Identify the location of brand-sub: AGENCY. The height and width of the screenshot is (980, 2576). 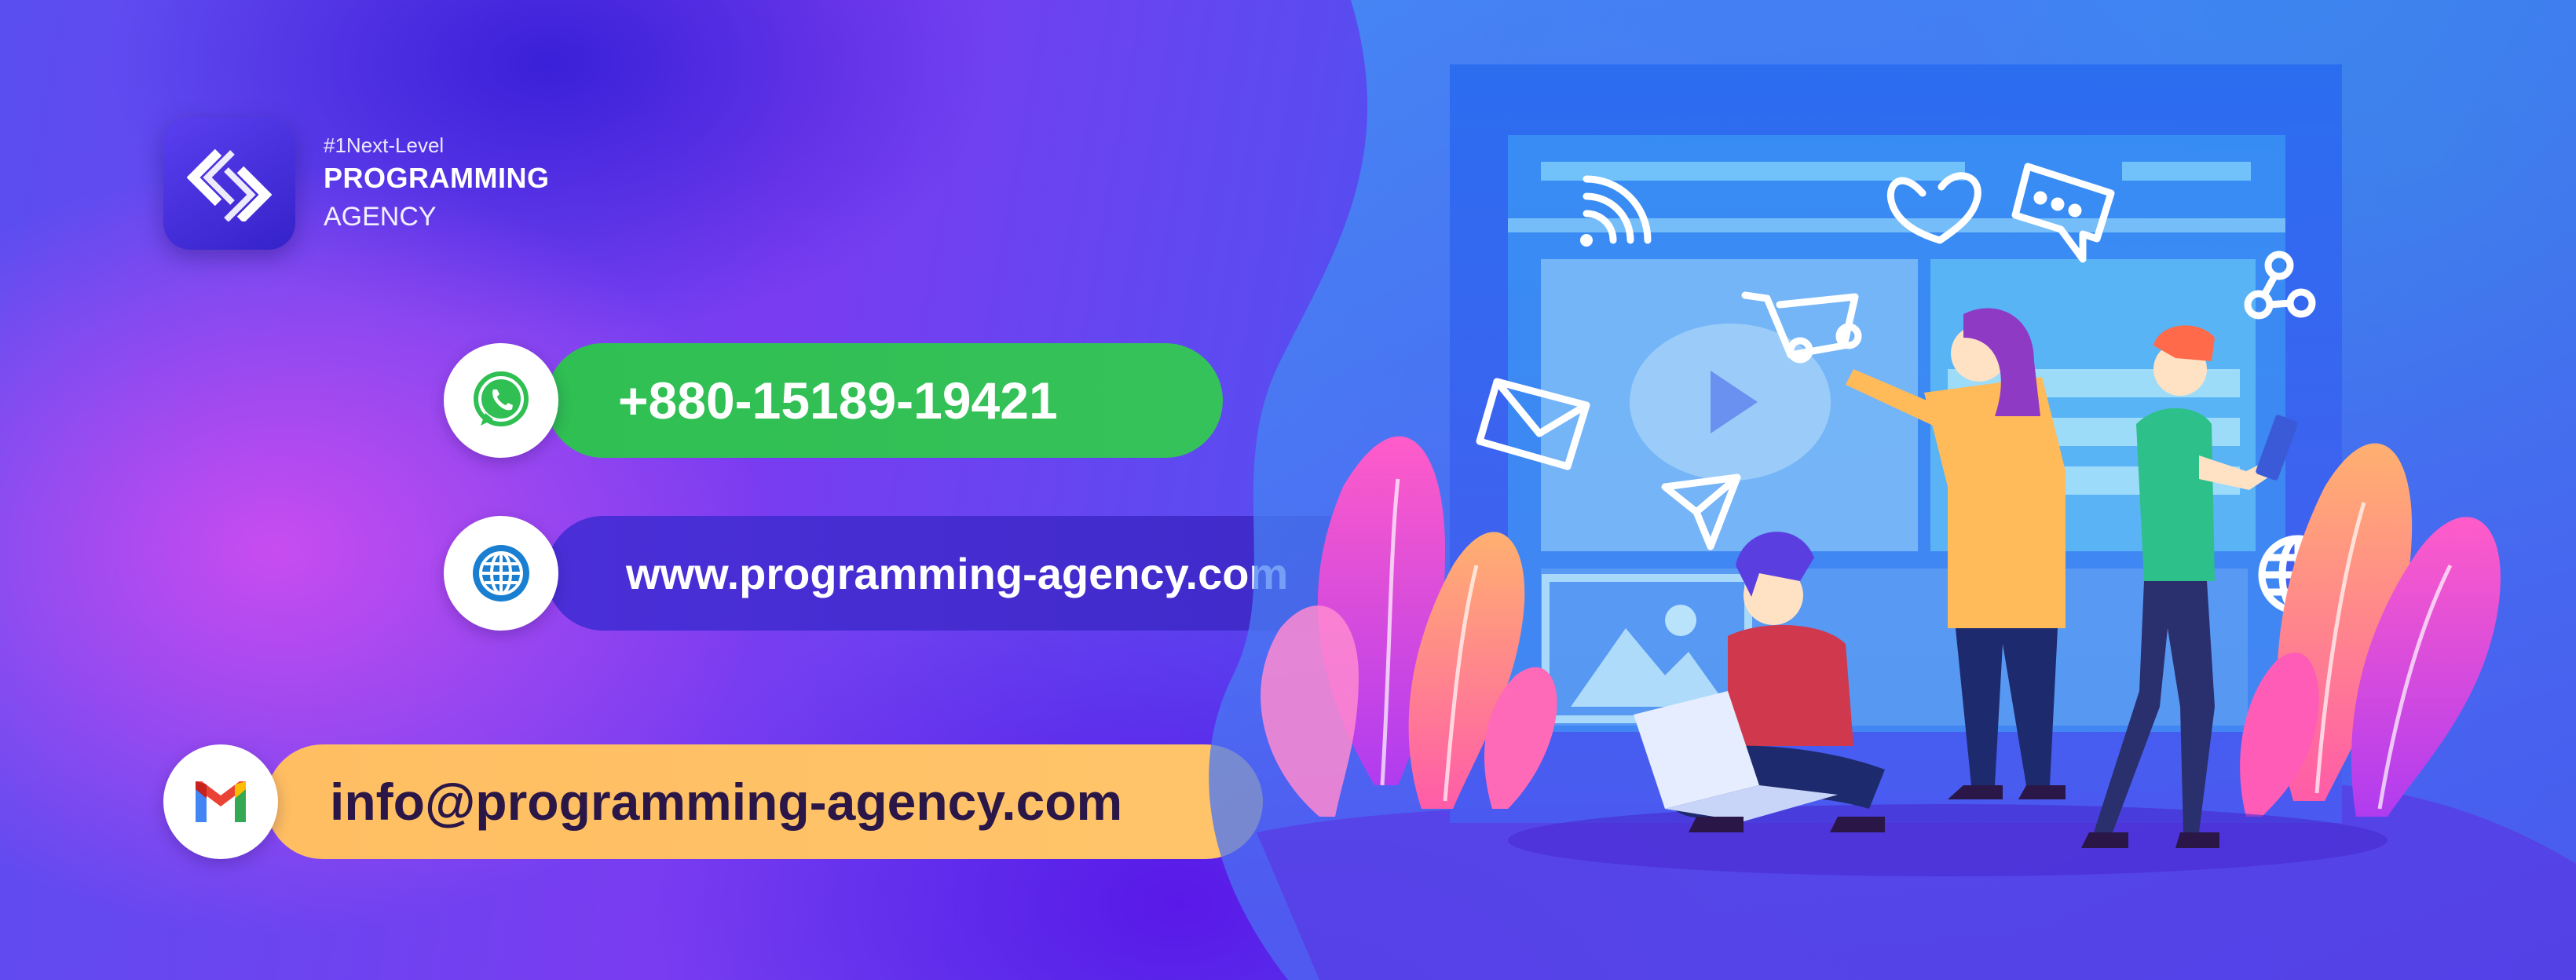
(381, 217).